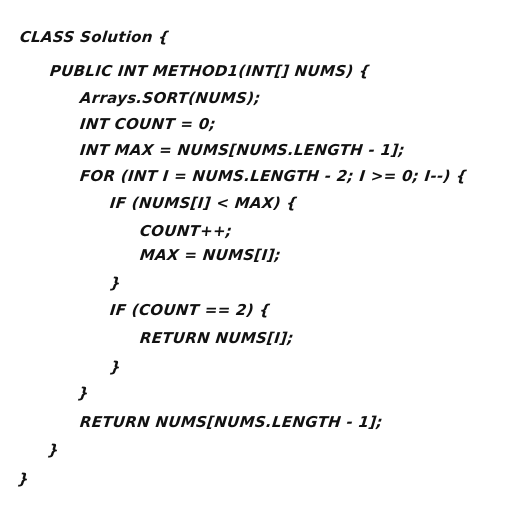  Describe the element at coordinates (148, 124) in the screenshot. I see `code-line-count-init: INT COUNT = 0;` at that location.